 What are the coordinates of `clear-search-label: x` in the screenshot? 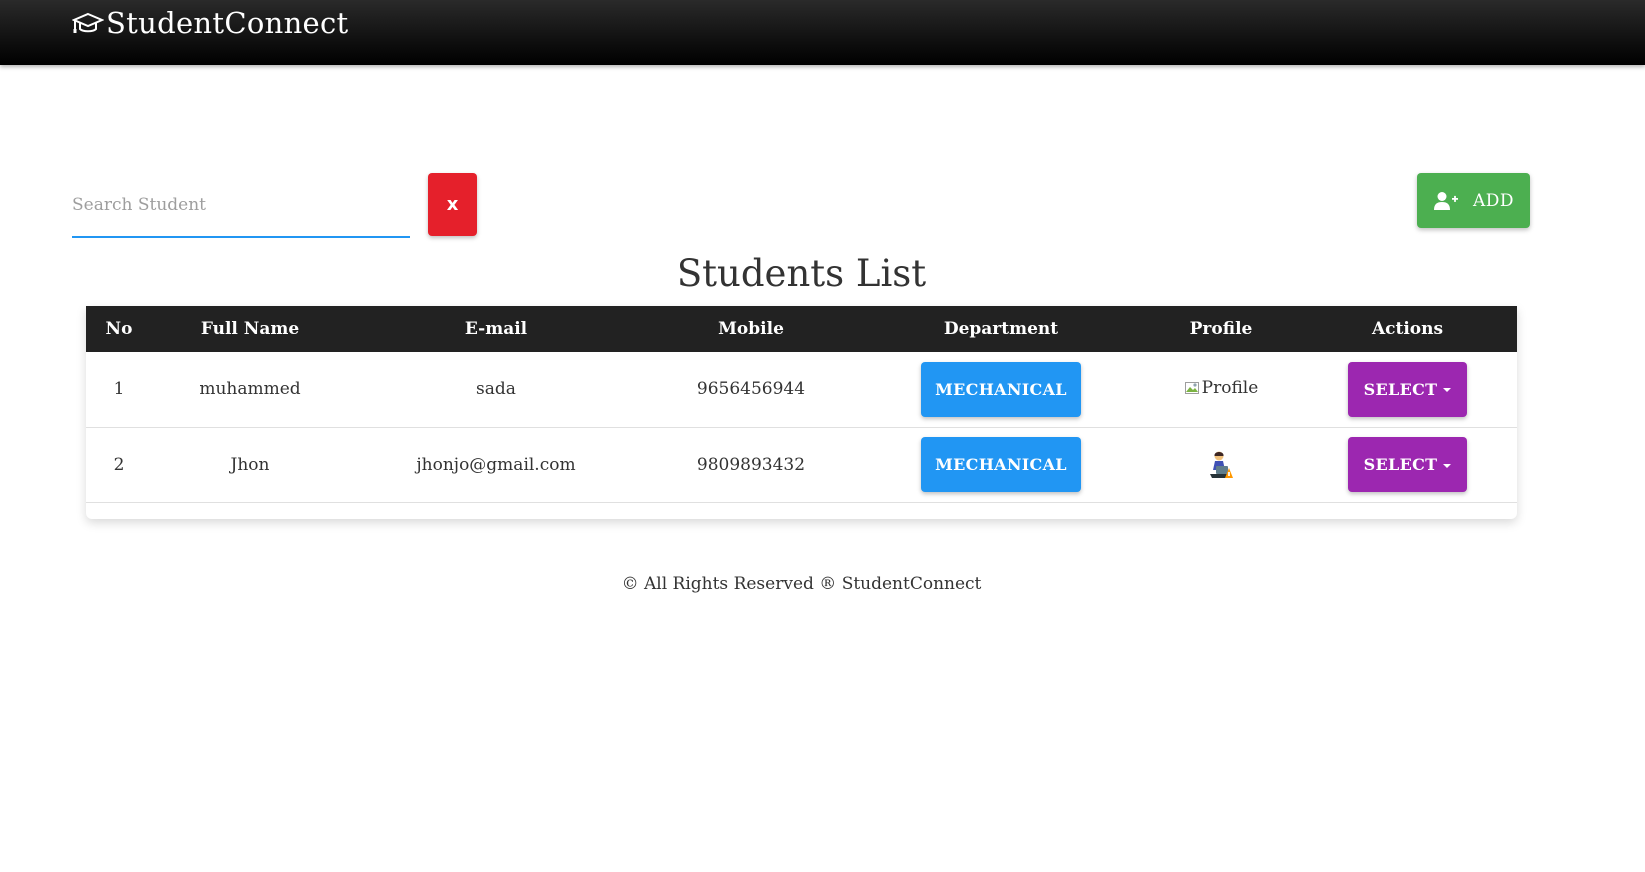 It's located at (452, 204).